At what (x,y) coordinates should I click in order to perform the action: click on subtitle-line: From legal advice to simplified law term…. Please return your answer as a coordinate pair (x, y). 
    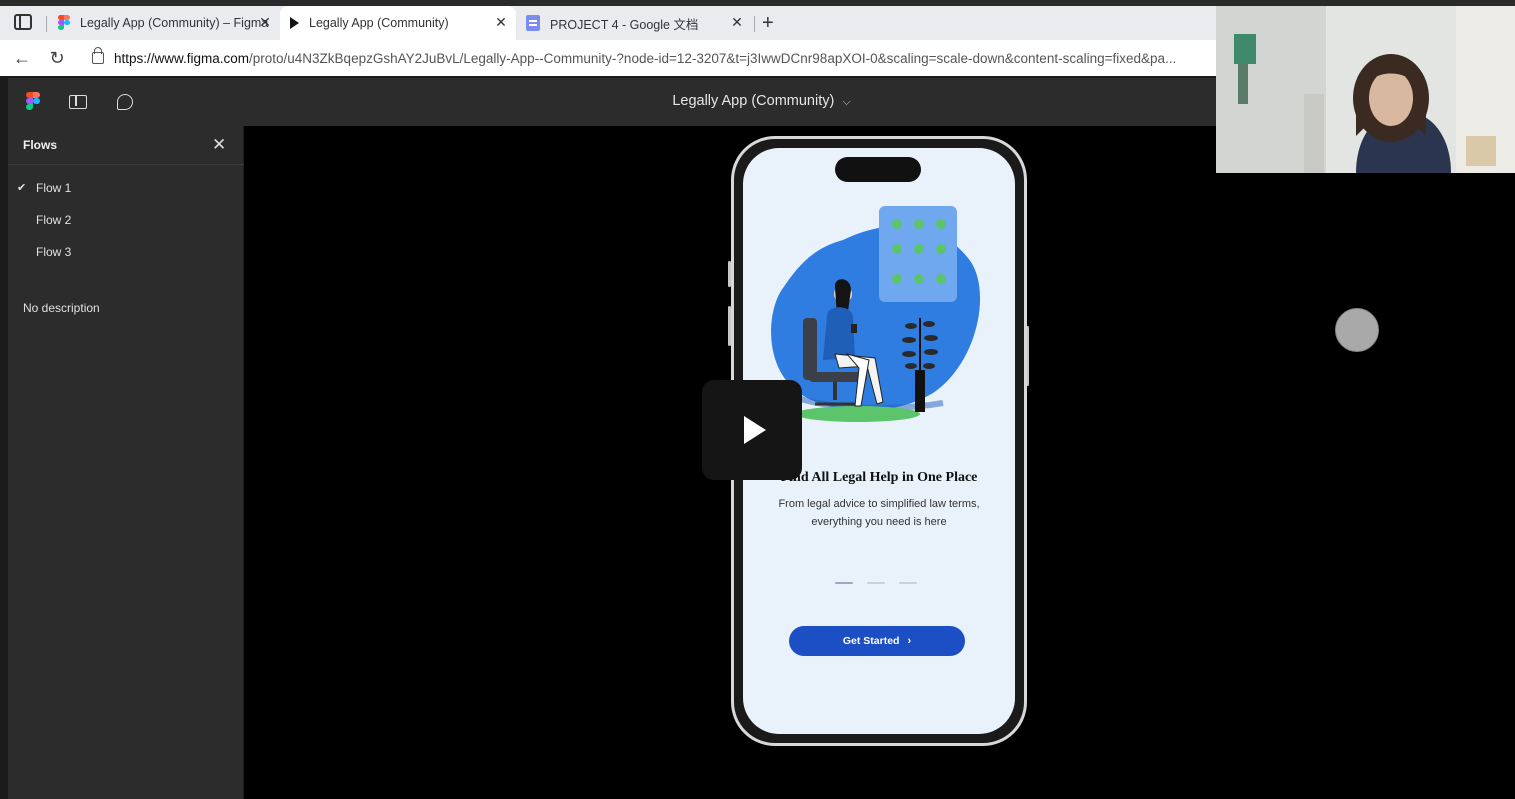
    Looking at the image, I should click on (879, 504).